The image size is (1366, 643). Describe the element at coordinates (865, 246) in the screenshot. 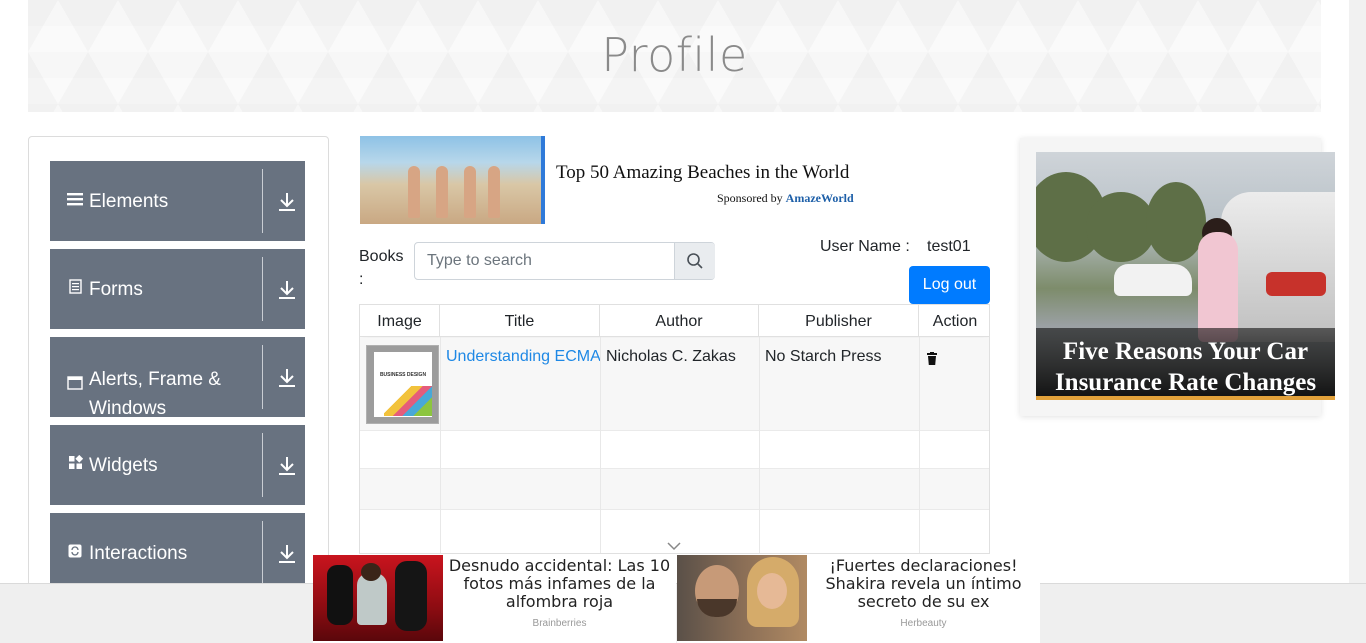

I see `user-name-label: User Name :` at that location.